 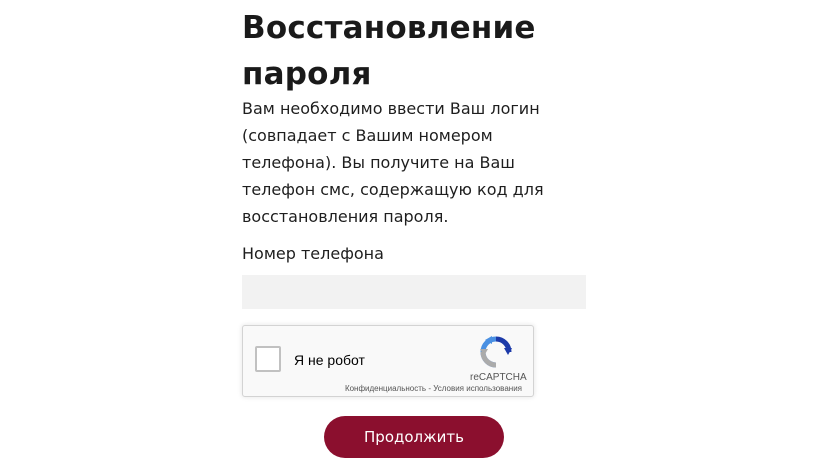 What do you see at coordinates (414, 437) in the screenshot?
I see `continue-button: Продолжить` at bounding box center [414, 437].